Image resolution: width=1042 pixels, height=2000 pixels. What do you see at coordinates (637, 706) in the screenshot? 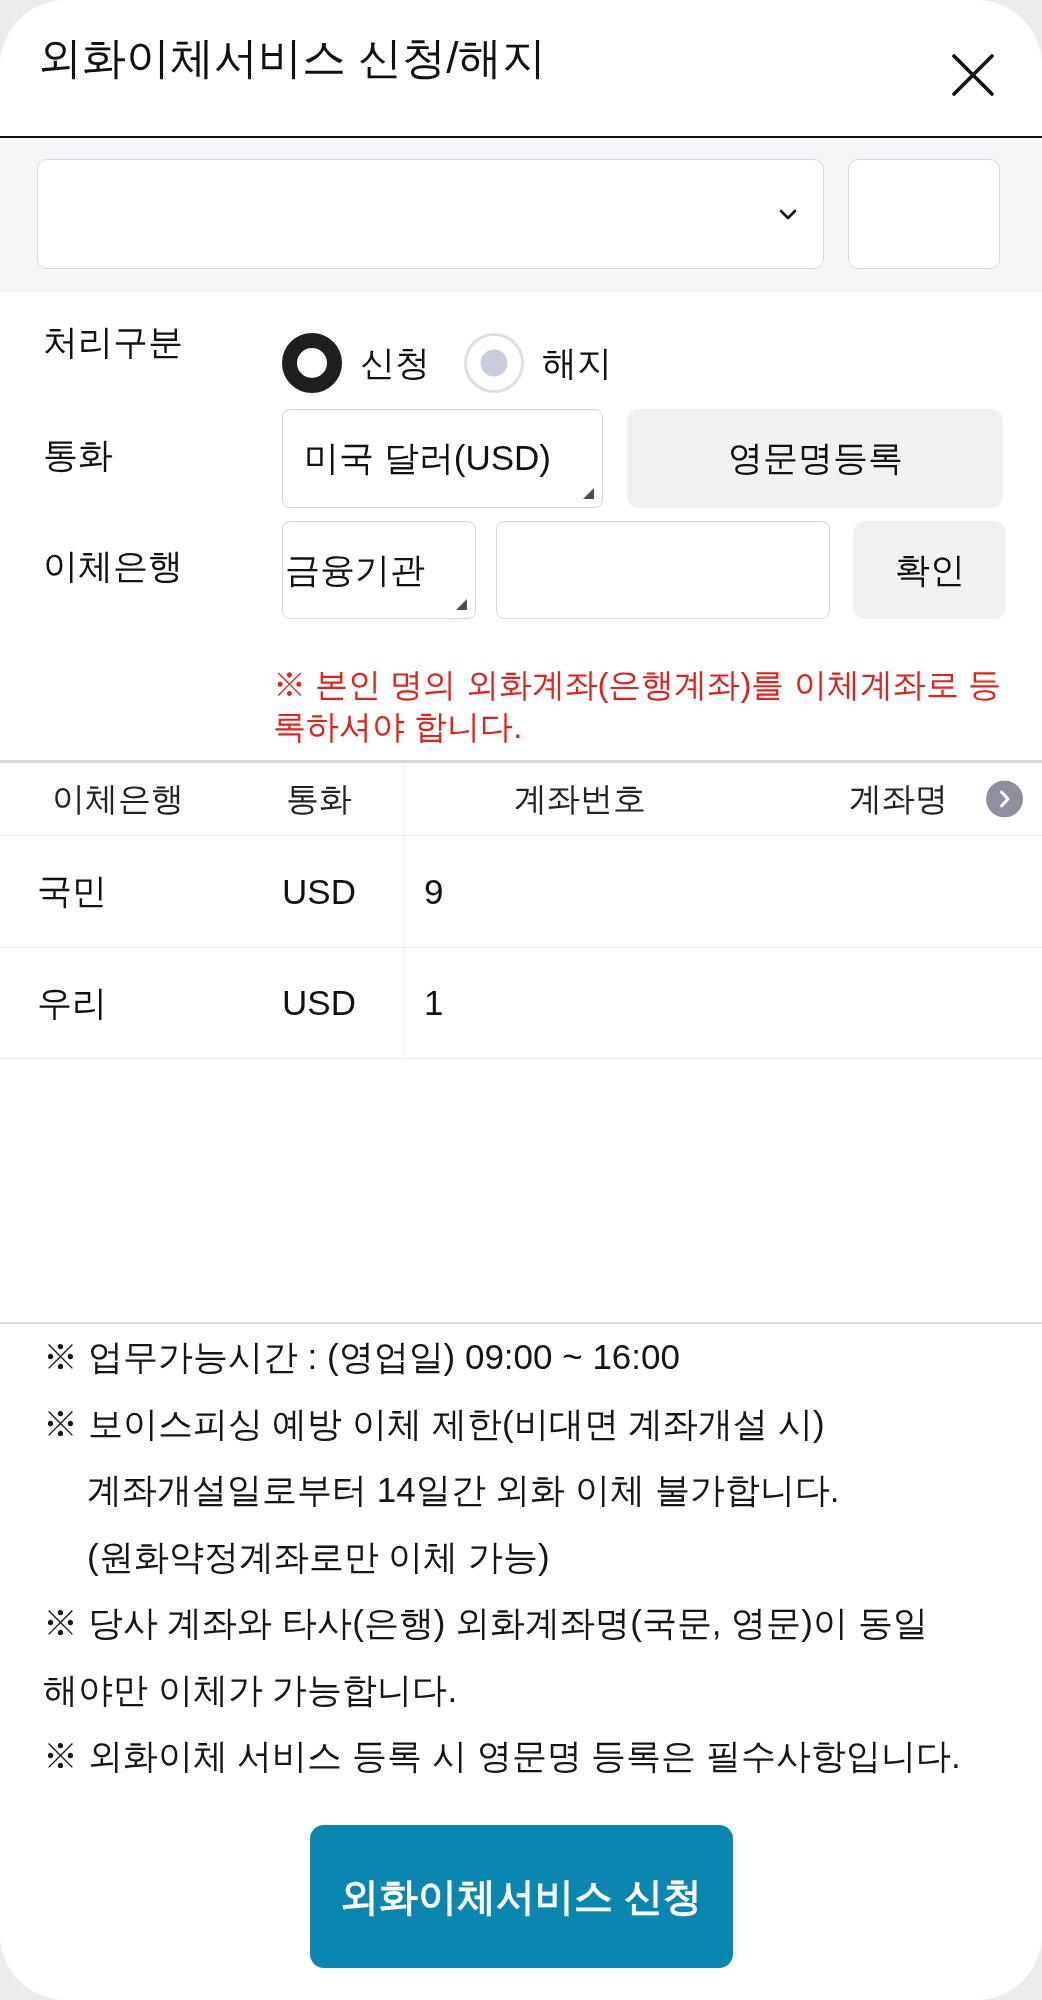
I see `warning-text: ※ 본인 명의 외화계좌(은행계좌)를 이체계좌로 등록하셔야 합니다.` at bounding box center [637, 706].